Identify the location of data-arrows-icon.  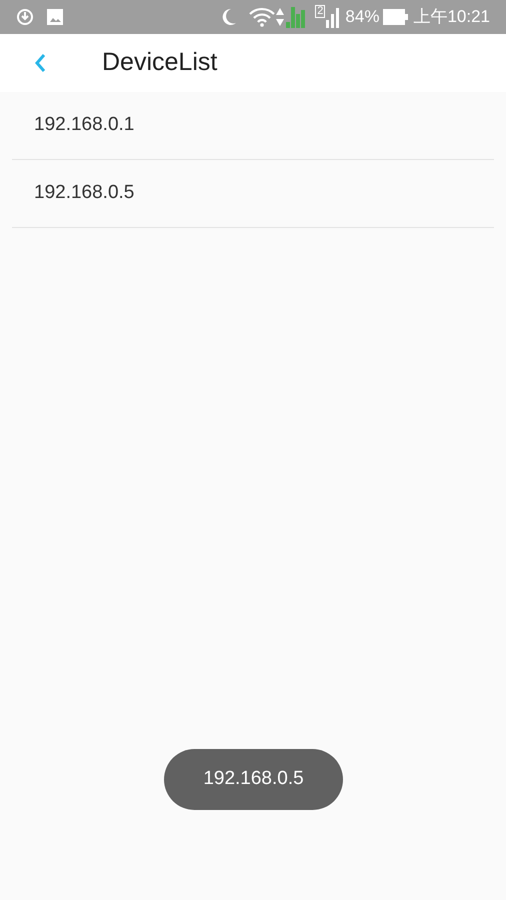
(280, 17).